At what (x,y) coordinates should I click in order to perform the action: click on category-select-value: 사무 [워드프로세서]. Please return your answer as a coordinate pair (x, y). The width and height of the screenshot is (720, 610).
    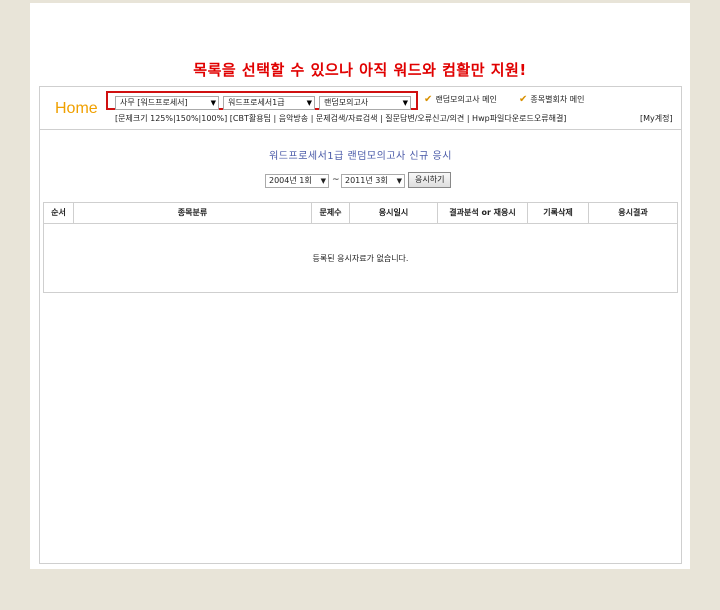
    Looking at the image, I should click on (154, 102).